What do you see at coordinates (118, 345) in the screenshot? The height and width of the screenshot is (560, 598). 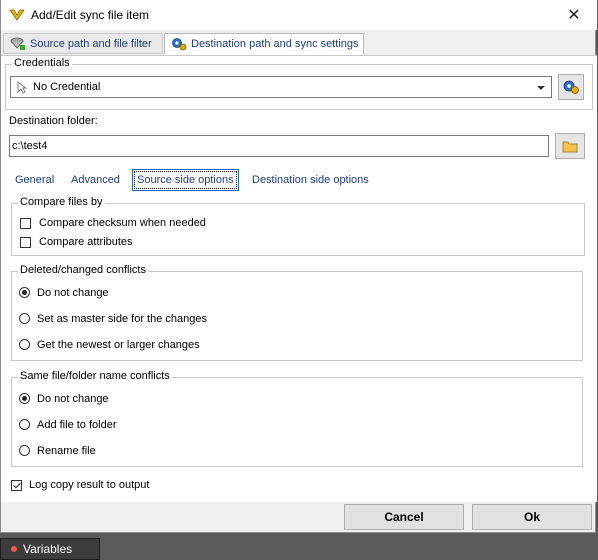 I see `newest-larger-label: Get the newest or larger changes` at bounding box center [118, 345].